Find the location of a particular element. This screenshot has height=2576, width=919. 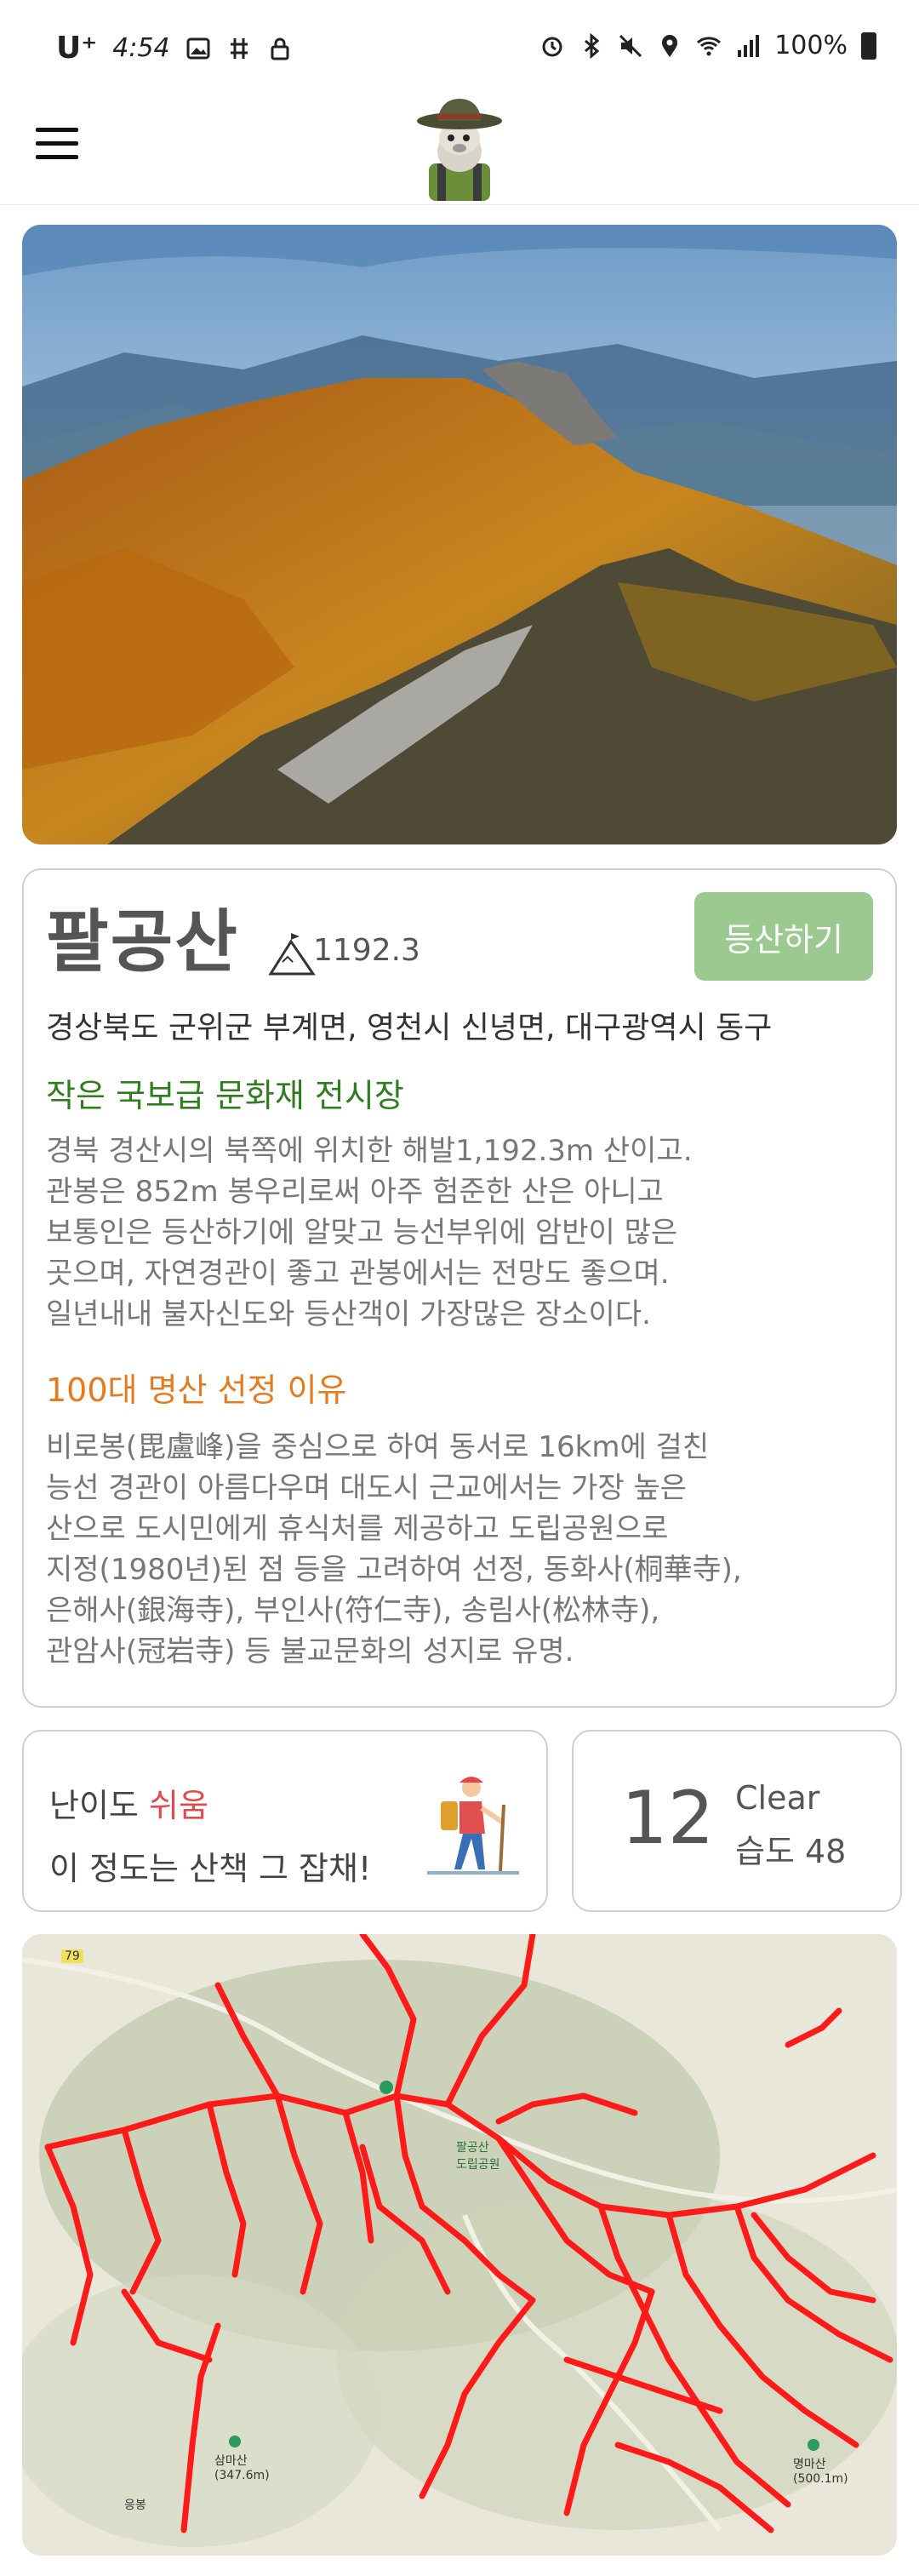

alarm-icon is located at coordinates (552, 47).